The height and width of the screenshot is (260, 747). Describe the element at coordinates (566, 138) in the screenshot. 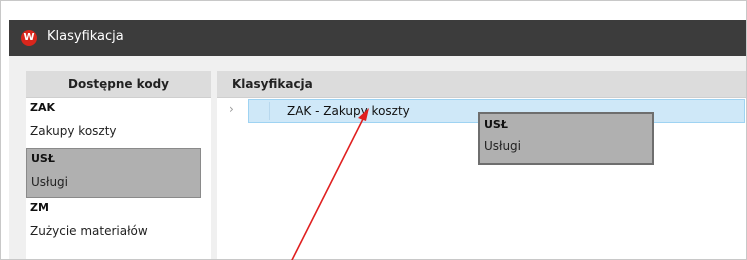

I see `drag-preview: USŁ Usługi` at that location.